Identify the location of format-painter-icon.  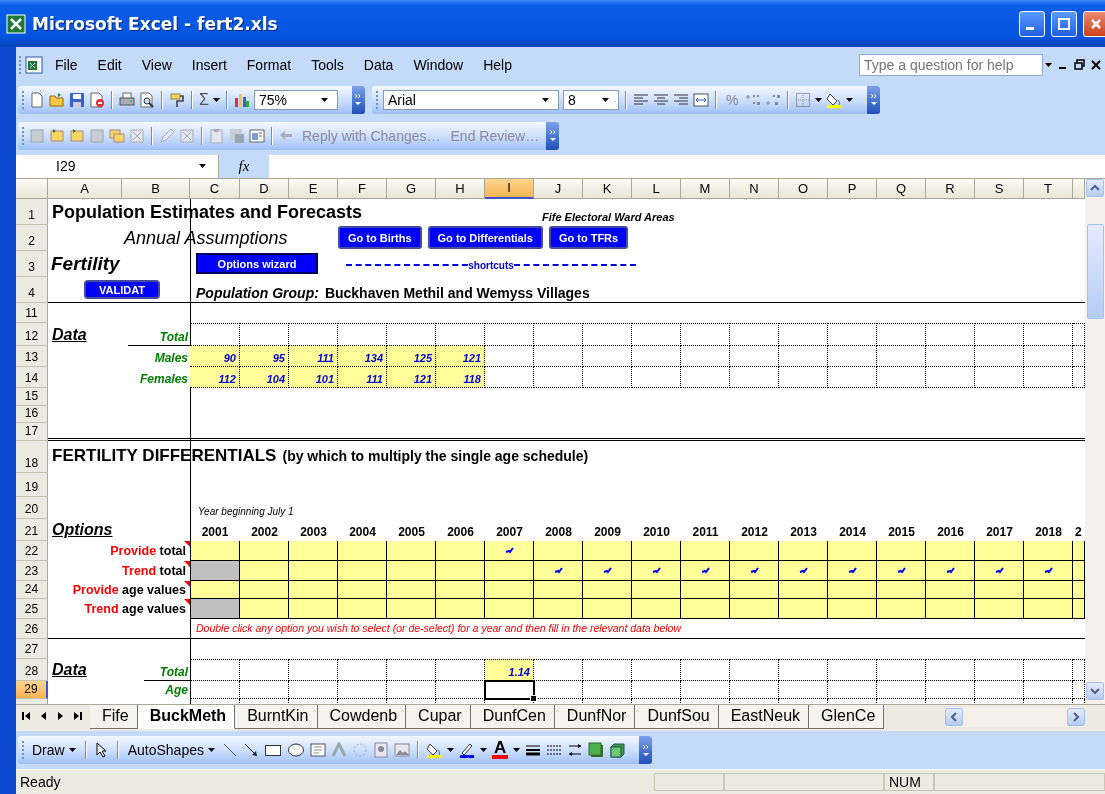
(177, 99).